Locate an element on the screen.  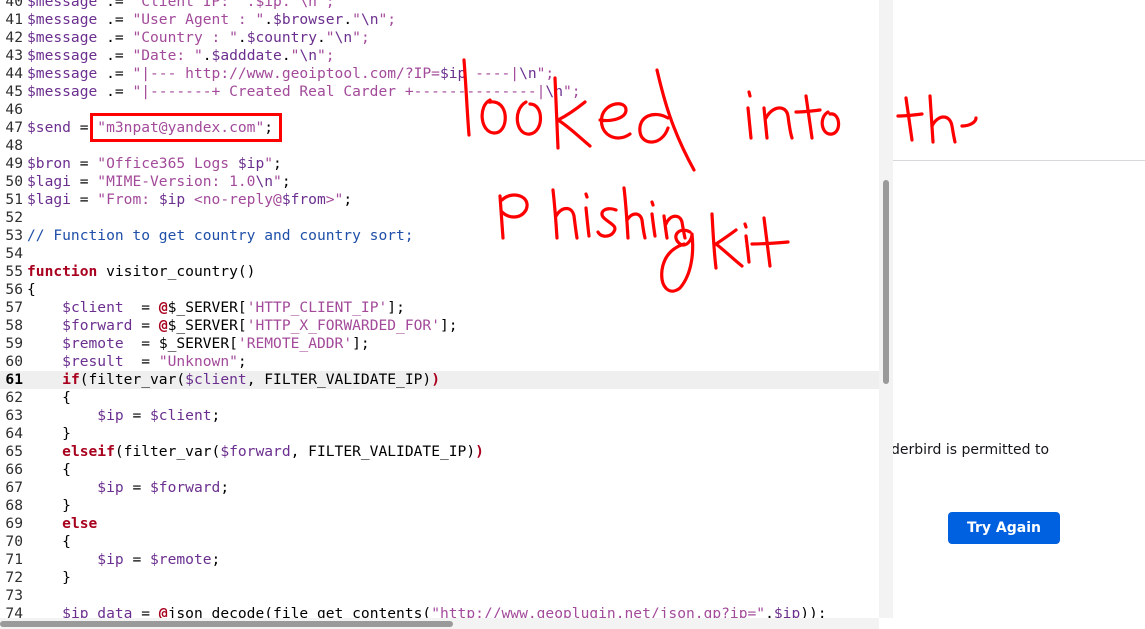
code-text: $ip = $remote; is located at coordinates (123, 559).